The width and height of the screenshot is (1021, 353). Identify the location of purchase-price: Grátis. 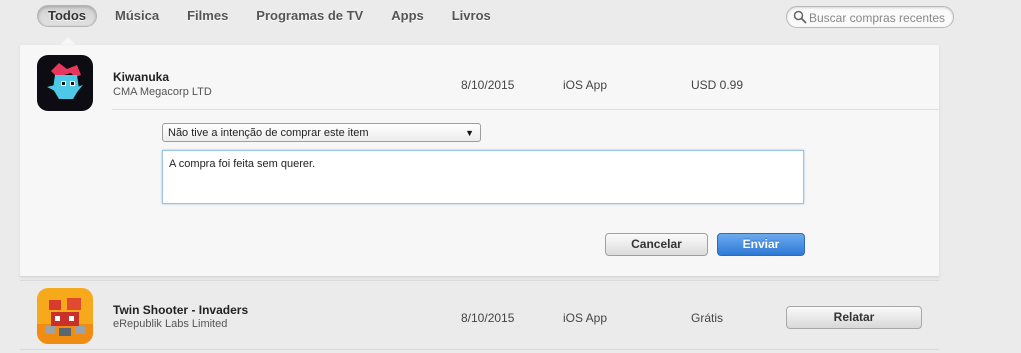
(707, 318).